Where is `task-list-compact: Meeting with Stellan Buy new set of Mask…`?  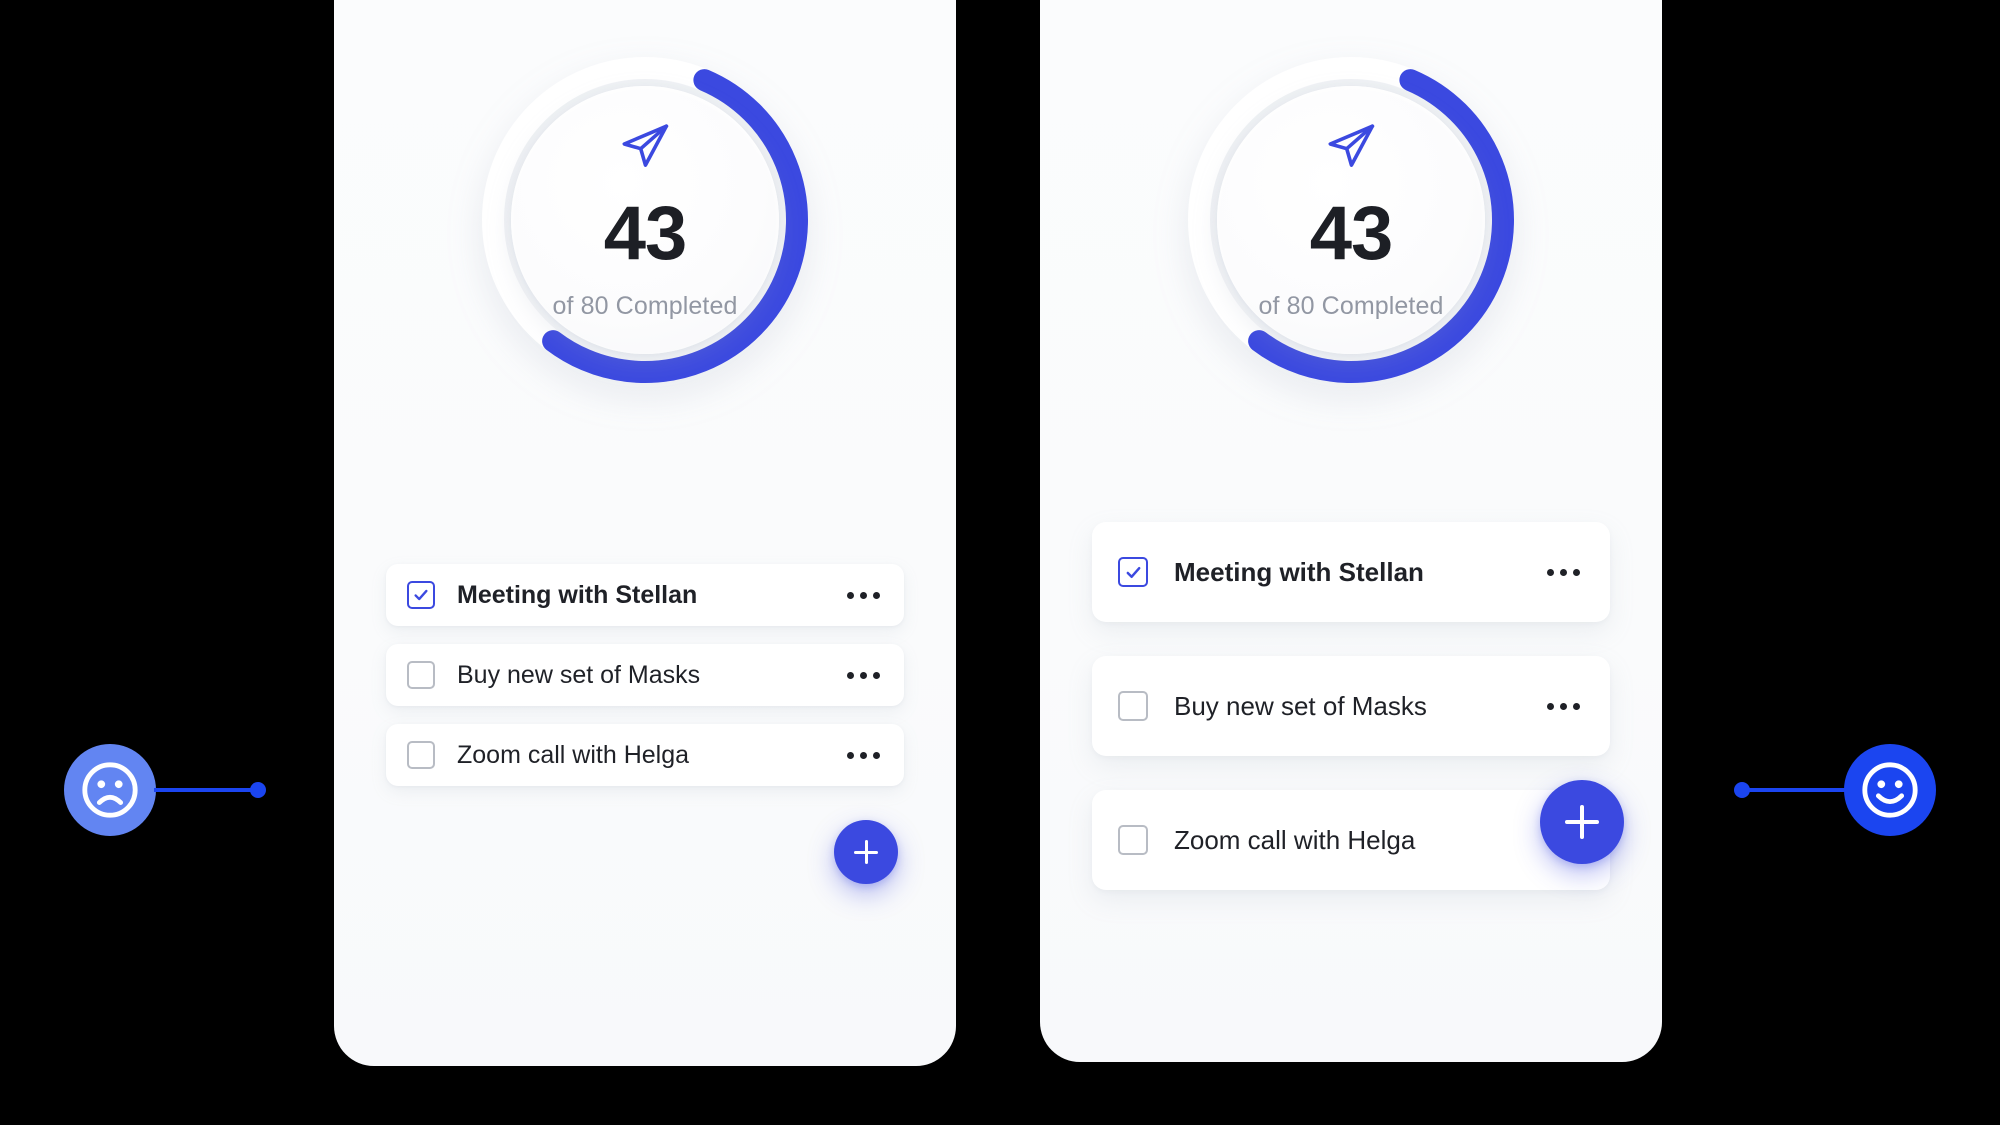
task-list-compact: Meeting with Stellan Buy new set of Mask… is located at coordinates (645, 675).